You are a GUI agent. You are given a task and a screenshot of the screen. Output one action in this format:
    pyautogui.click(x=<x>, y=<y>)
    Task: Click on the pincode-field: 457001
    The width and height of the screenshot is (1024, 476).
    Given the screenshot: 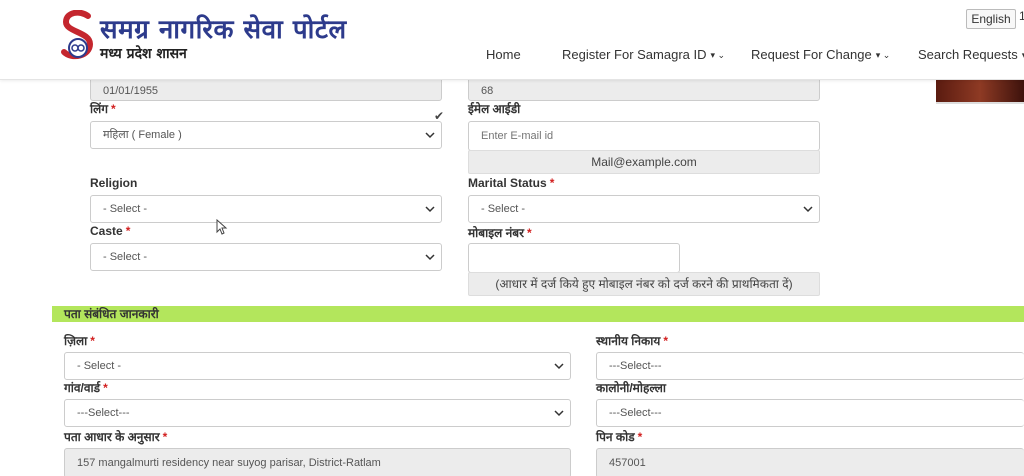 What is the action you would take?
    pyautogui.click(x=810, y=462)
    